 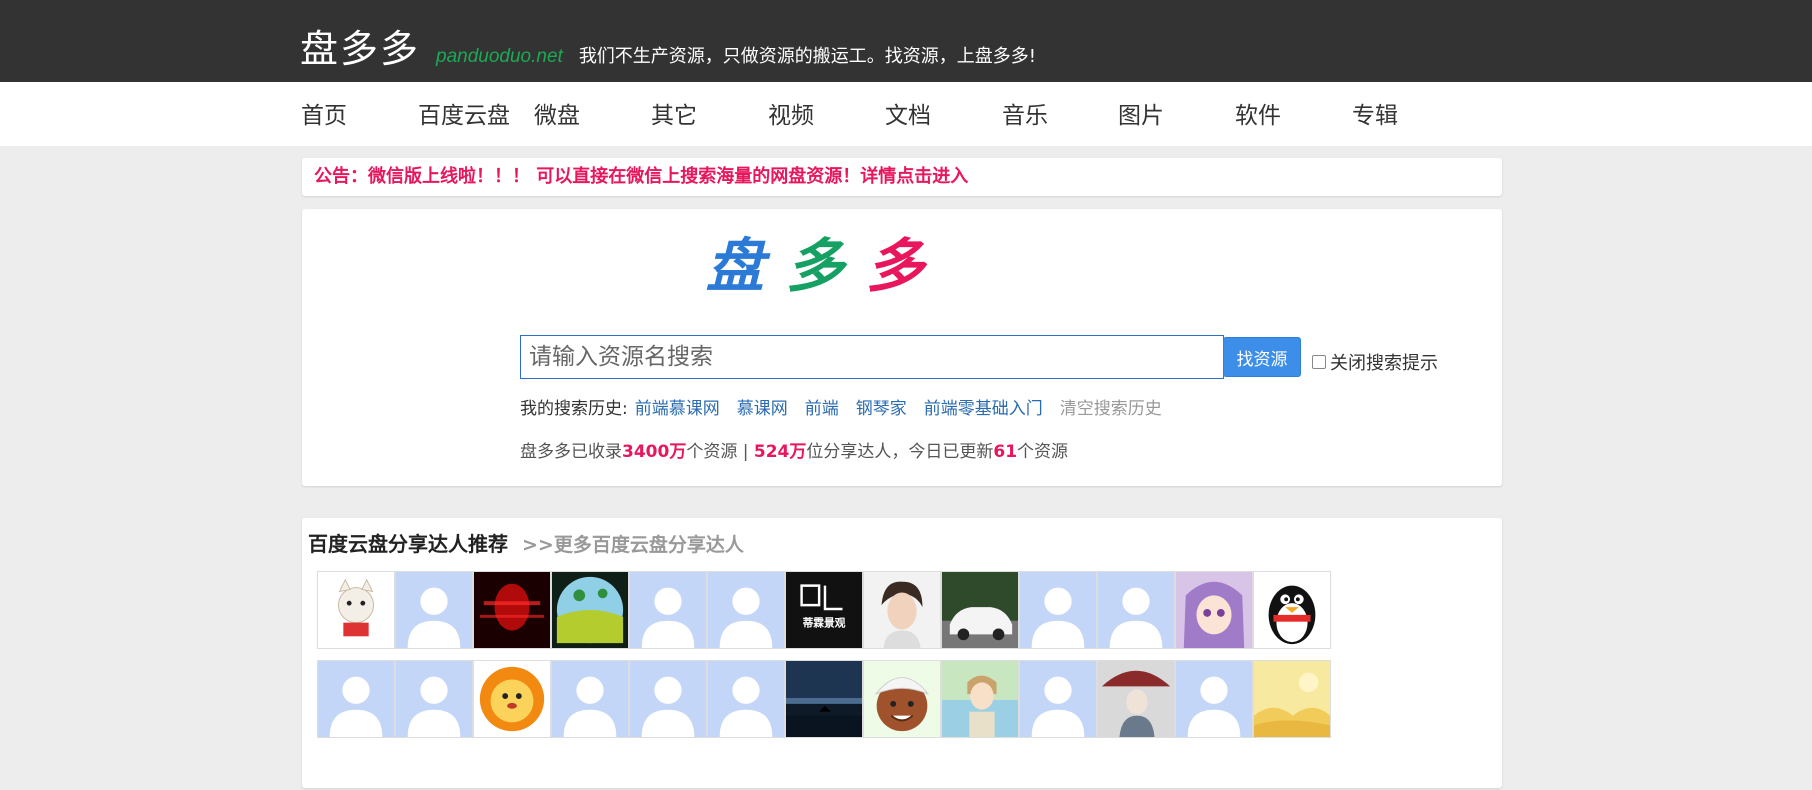 What do you see at coordinates (1043, 452) in the screenshot?
I see `stats-suffix: 个资源` at bounding box center [1043, 452].